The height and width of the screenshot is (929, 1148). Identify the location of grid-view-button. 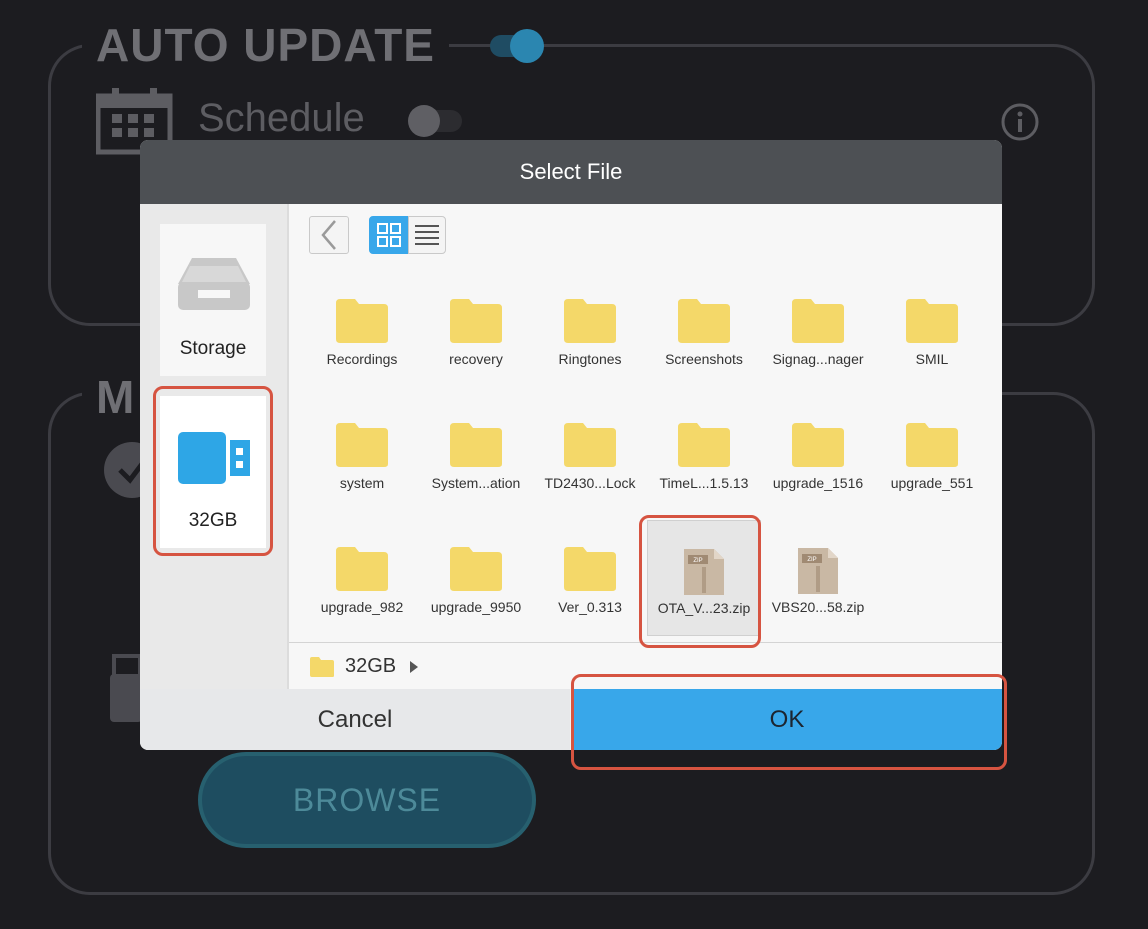
(389, 235).